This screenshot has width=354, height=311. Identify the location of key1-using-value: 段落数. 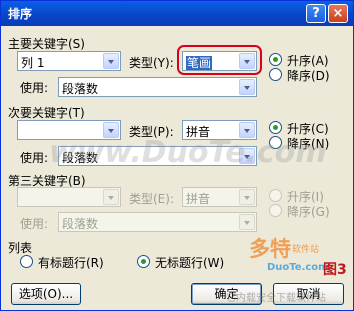
(80, 89).